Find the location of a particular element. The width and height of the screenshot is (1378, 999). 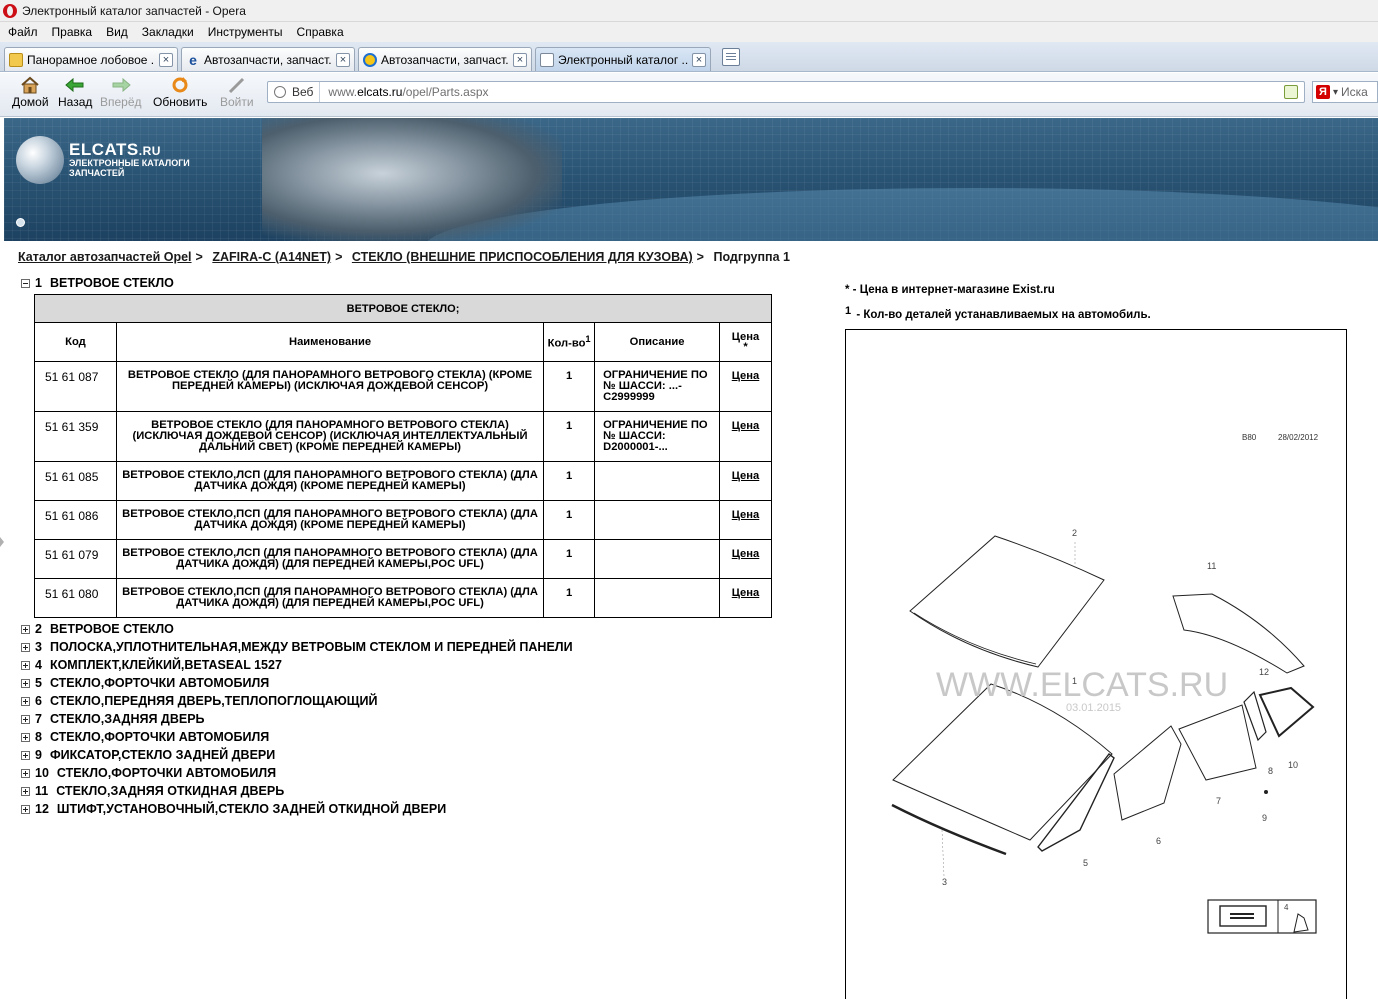

callout-4: 4 is located at coordinates (1286, 907).